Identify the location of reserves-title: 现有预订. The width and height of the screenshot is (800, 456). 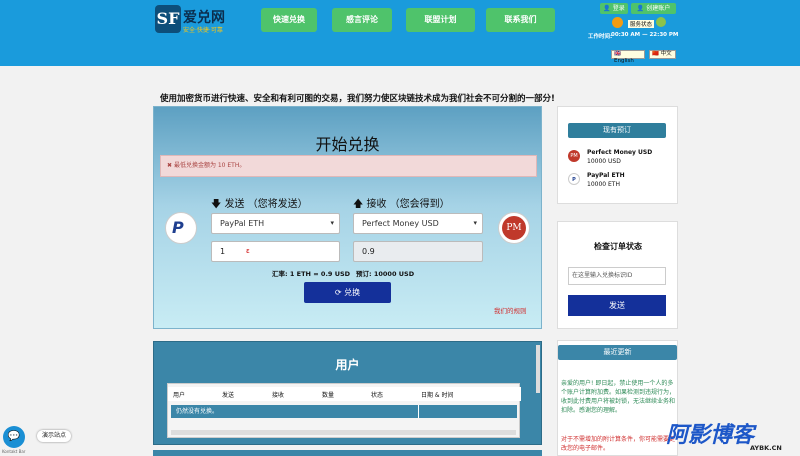
(617, 130).